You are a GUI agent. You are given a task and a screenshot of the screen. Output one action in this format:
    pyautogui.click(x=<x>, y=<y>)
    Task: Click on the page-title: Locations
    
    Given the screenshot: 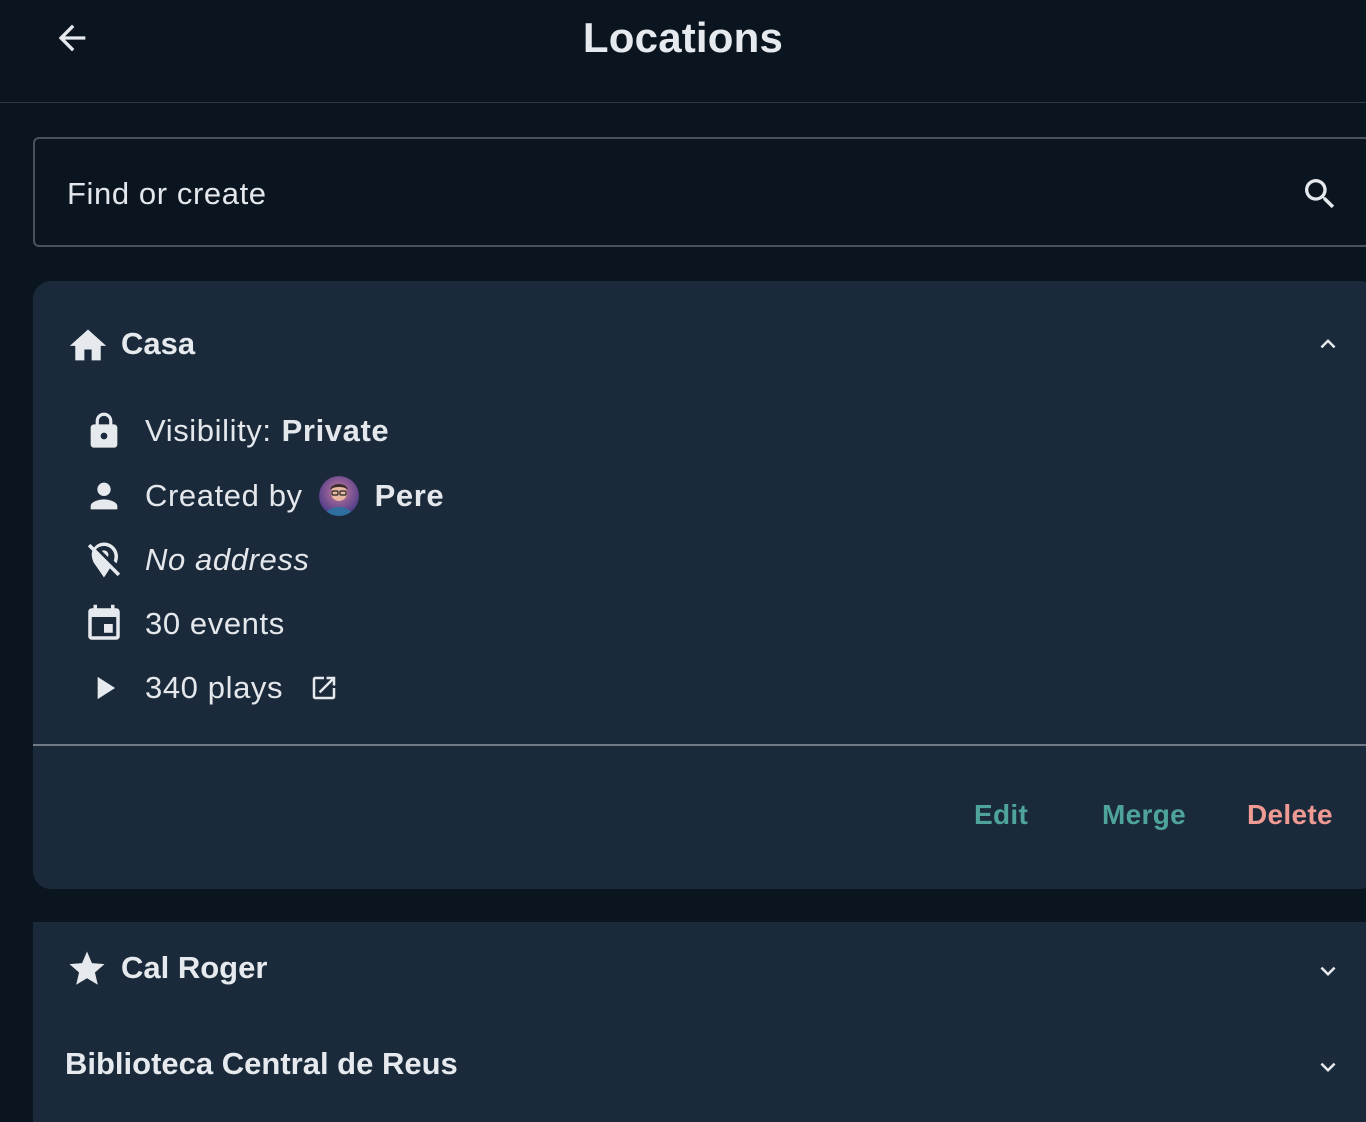 What is the action you would take?
    pyautogui.click(x=683, y=37)
    